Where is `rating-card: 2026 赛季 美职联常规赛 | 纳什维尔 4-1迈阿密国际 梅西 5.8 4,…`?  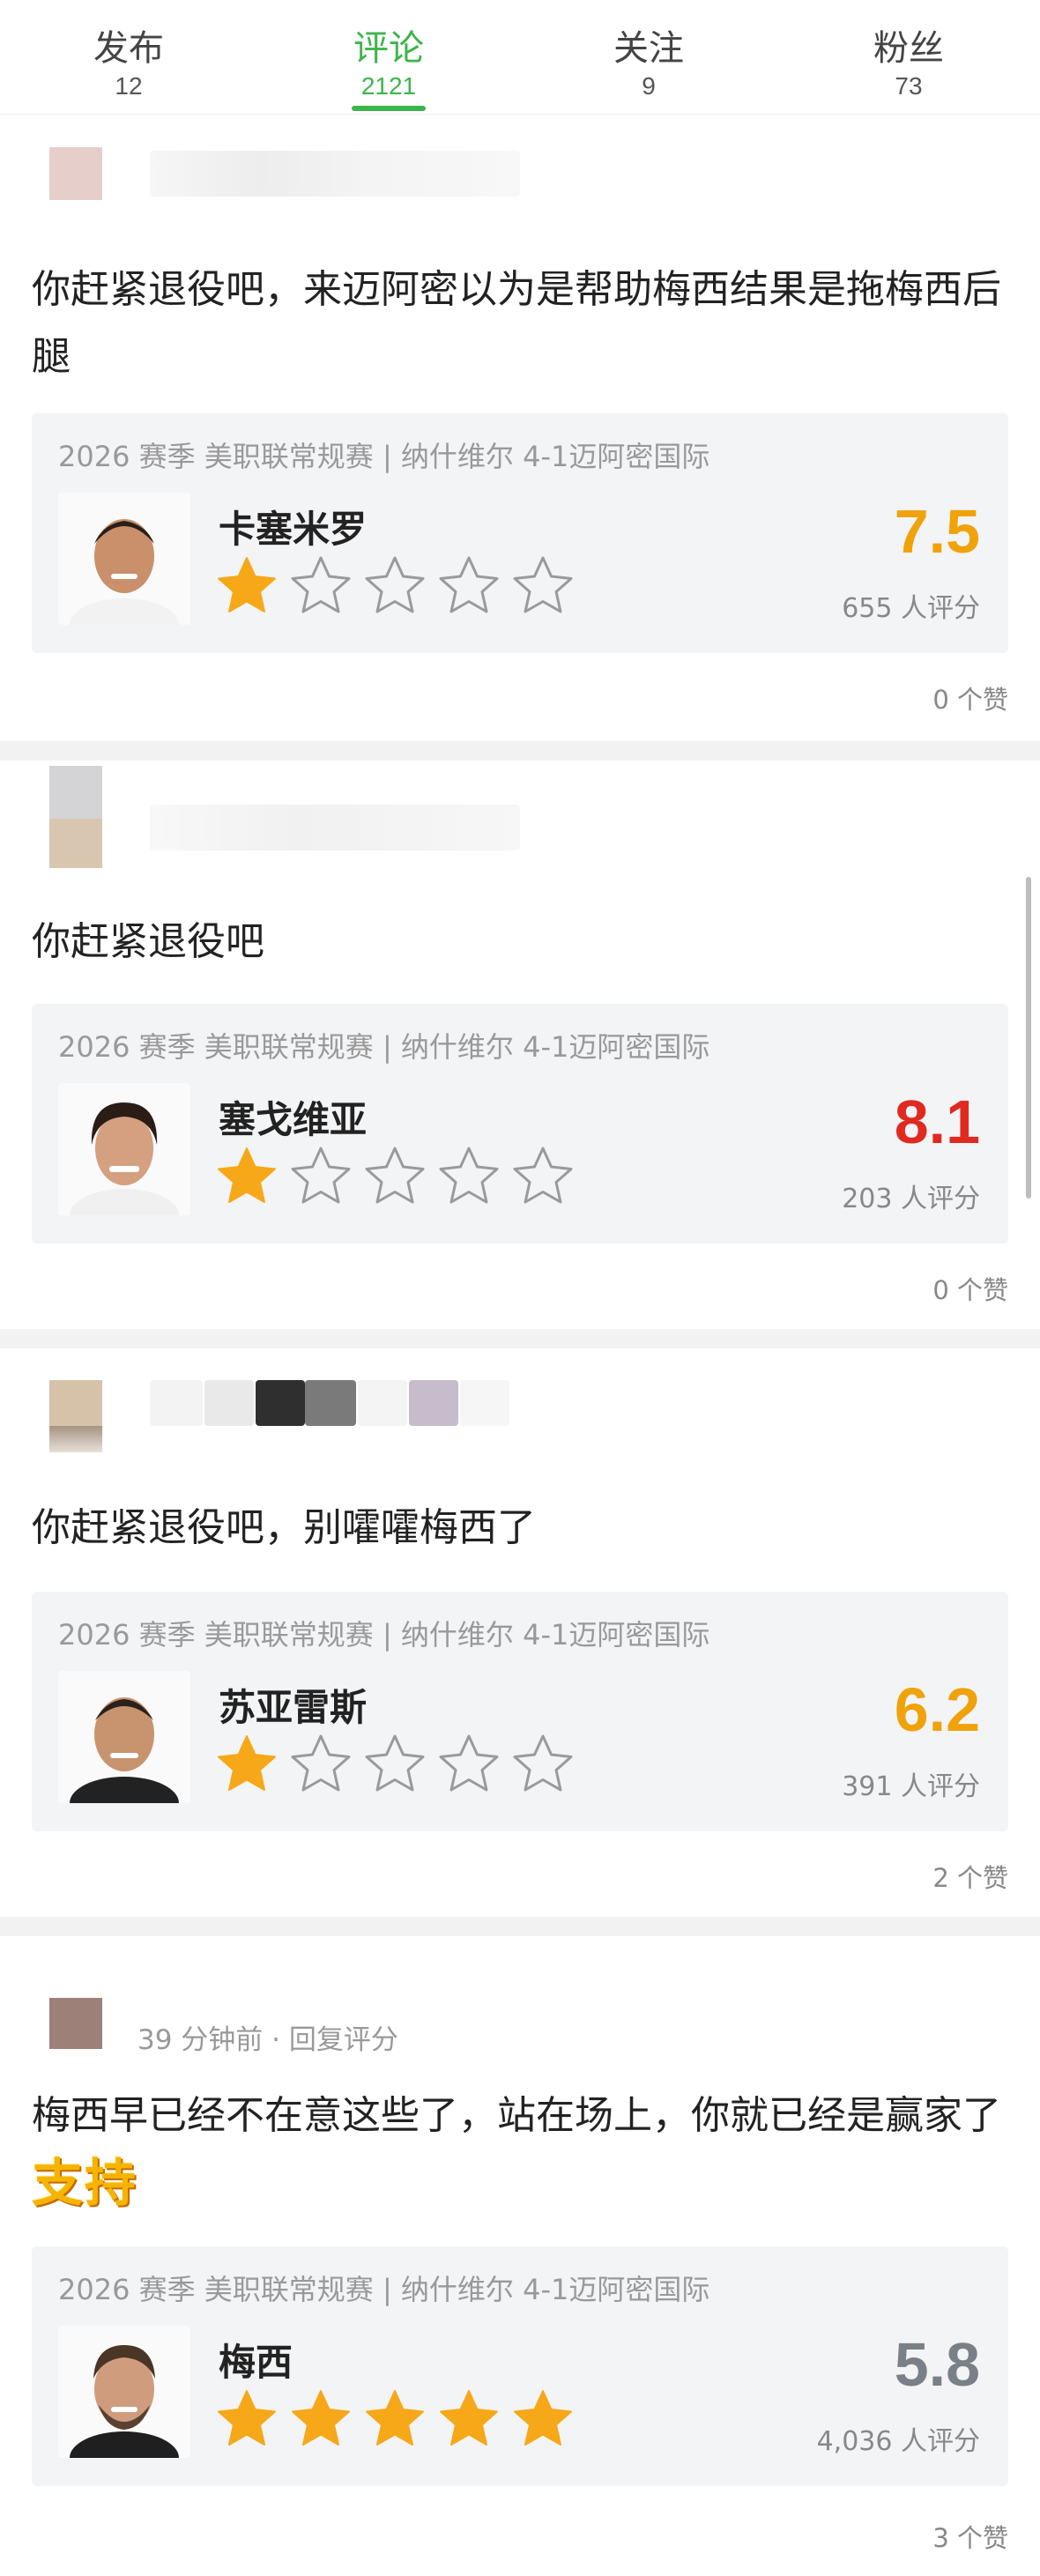
rating-card: 2026 赛季 美职联常规赛 | 纳什维尔 4-1迈阿密国际 梅西 5.8 4,… is located at coordinates (520, 2366).